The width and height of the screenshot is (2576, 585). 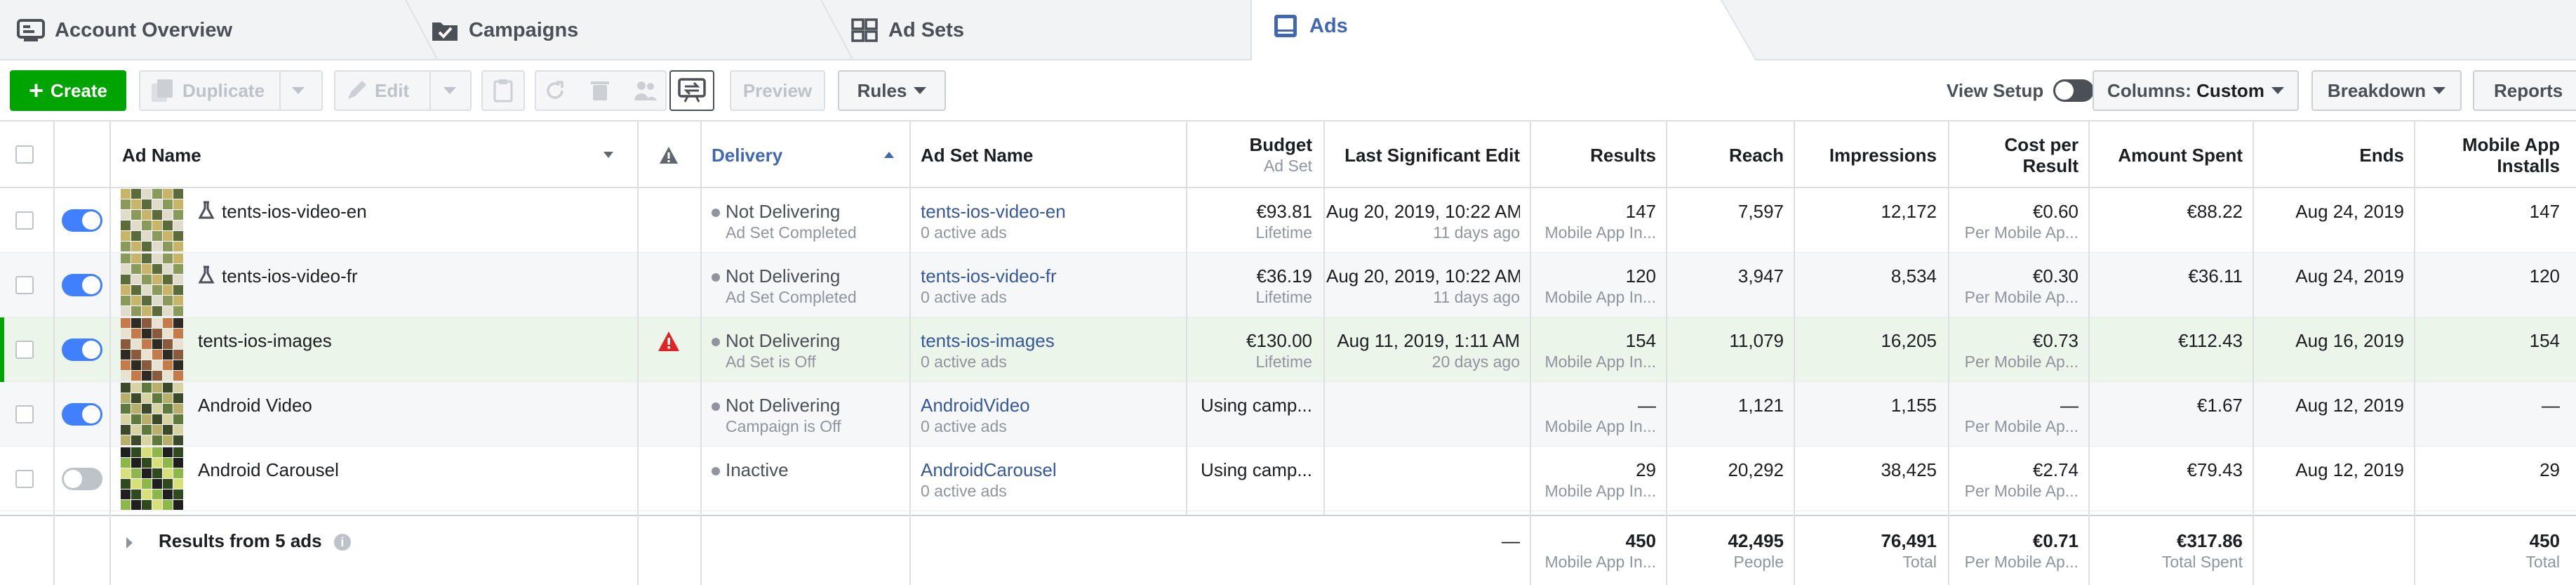 What do you see at coordinates (124, 30) in the screenshot?
I see `tab-account-overview: Account Overview` at bounding box center [124, 30].